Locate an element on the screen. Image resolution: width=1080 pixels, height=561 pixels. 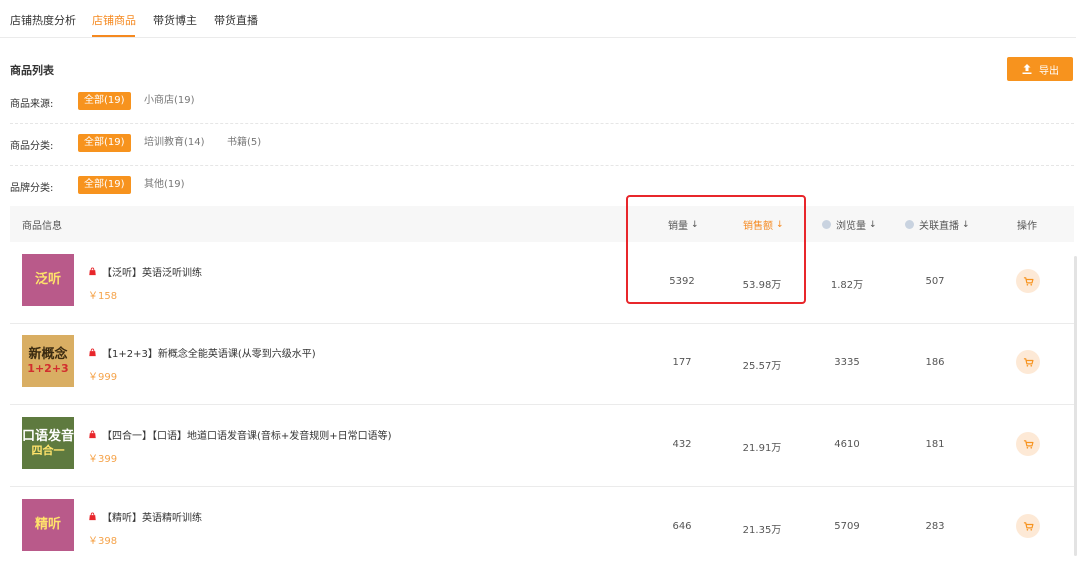
thumbnail-text: 泛听 is located at coordinates (47, 280).